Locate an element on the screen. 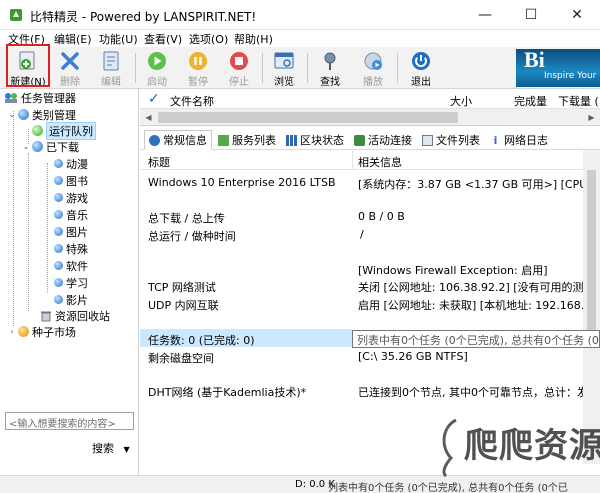 The width and height of the screenshot is (600, 493). exit-button: 退出 is located at coordinates (421, 68).